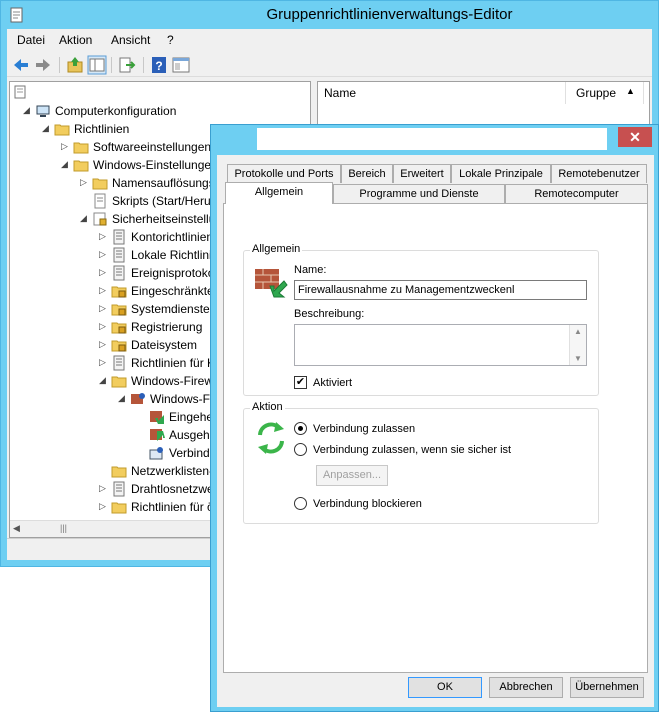 This screenshot has height=712, width=659. Describe the element at coordinates (300, 428) in the screenshot. I see `radio-allow` at that location.